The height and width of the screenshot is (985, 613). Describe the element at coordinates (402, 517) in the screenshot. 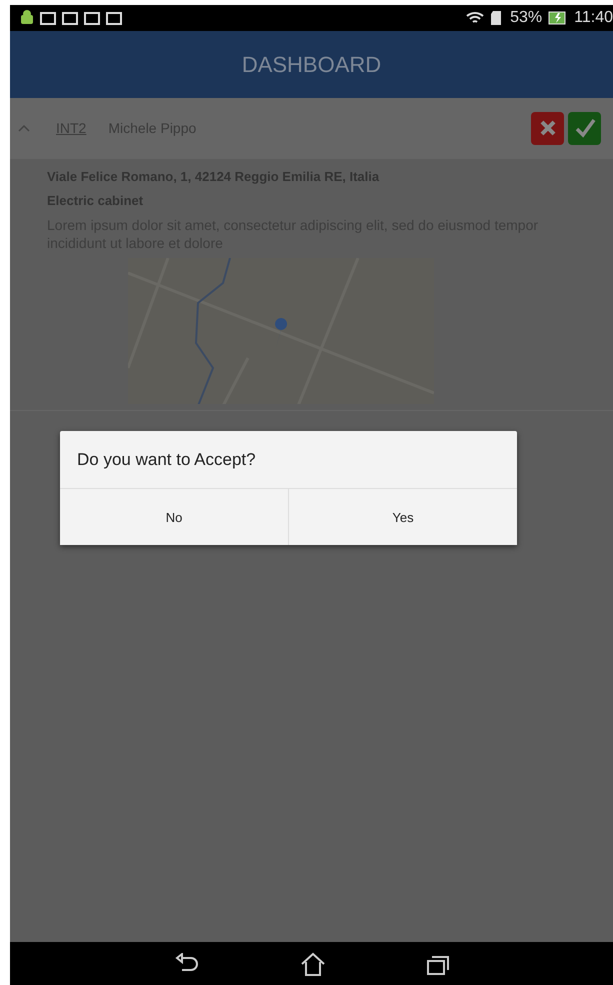

I see `dialog-button: Yes` at that location.